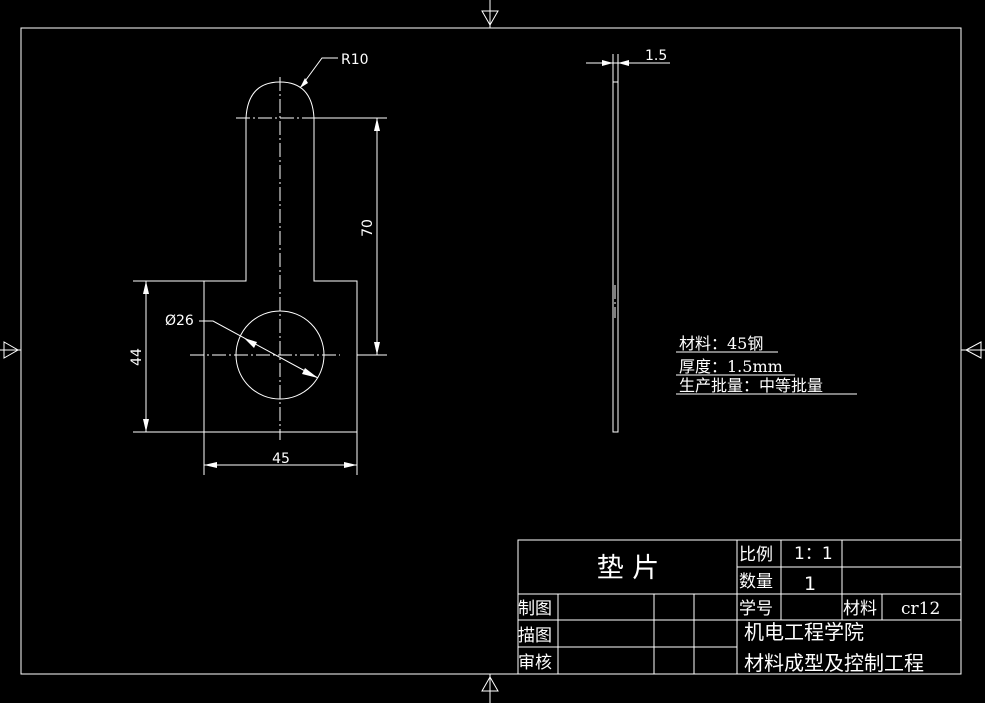  Describe the element at coordinates (179, 321) in the screenshot. I see `hole-diameter-label: Ø26` at that location.